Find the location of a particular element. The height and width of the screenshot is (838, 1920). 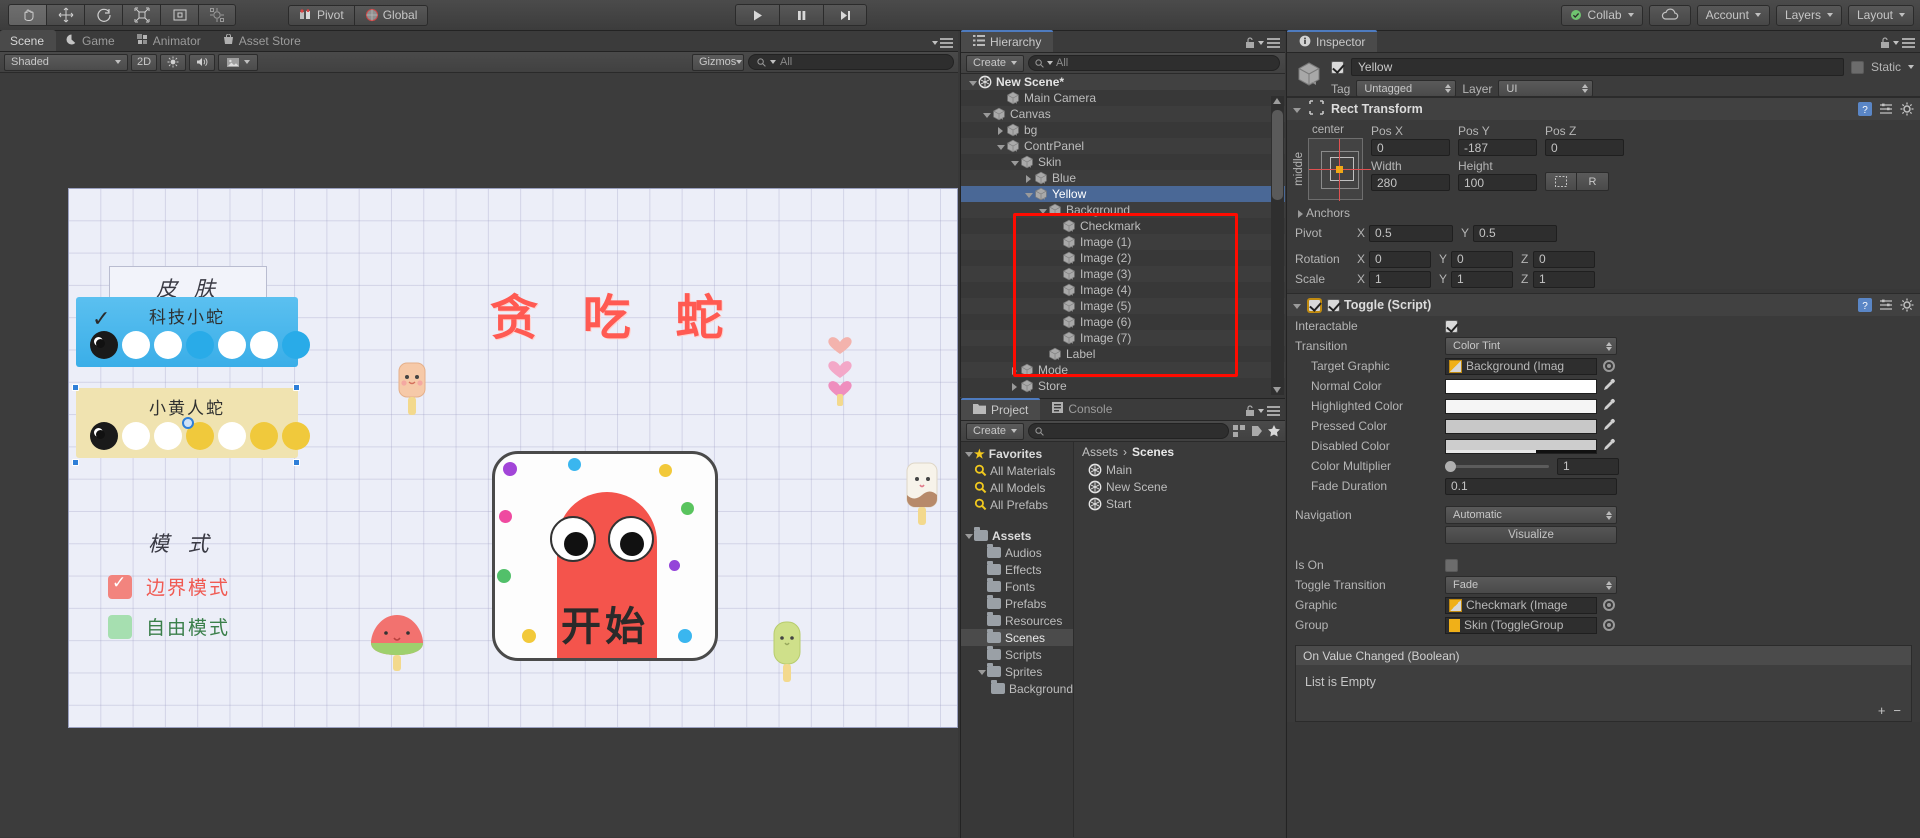

tab-scene: Scene is located at coordinates (28, 40).